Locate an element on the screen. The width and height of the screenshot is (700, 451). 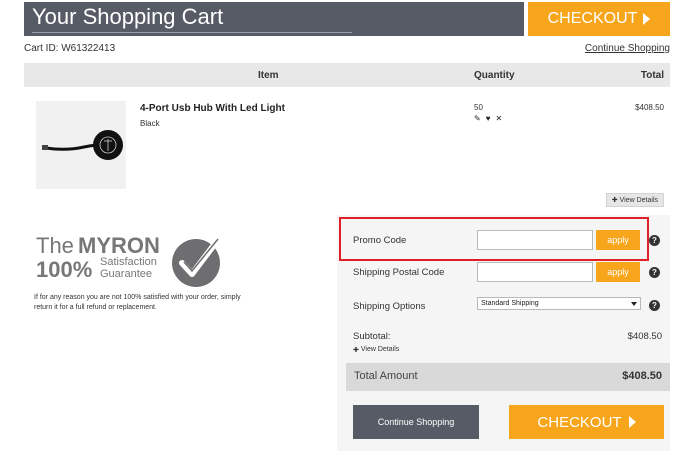
promo-apply-button: apply is located at coordinates (618, 240).